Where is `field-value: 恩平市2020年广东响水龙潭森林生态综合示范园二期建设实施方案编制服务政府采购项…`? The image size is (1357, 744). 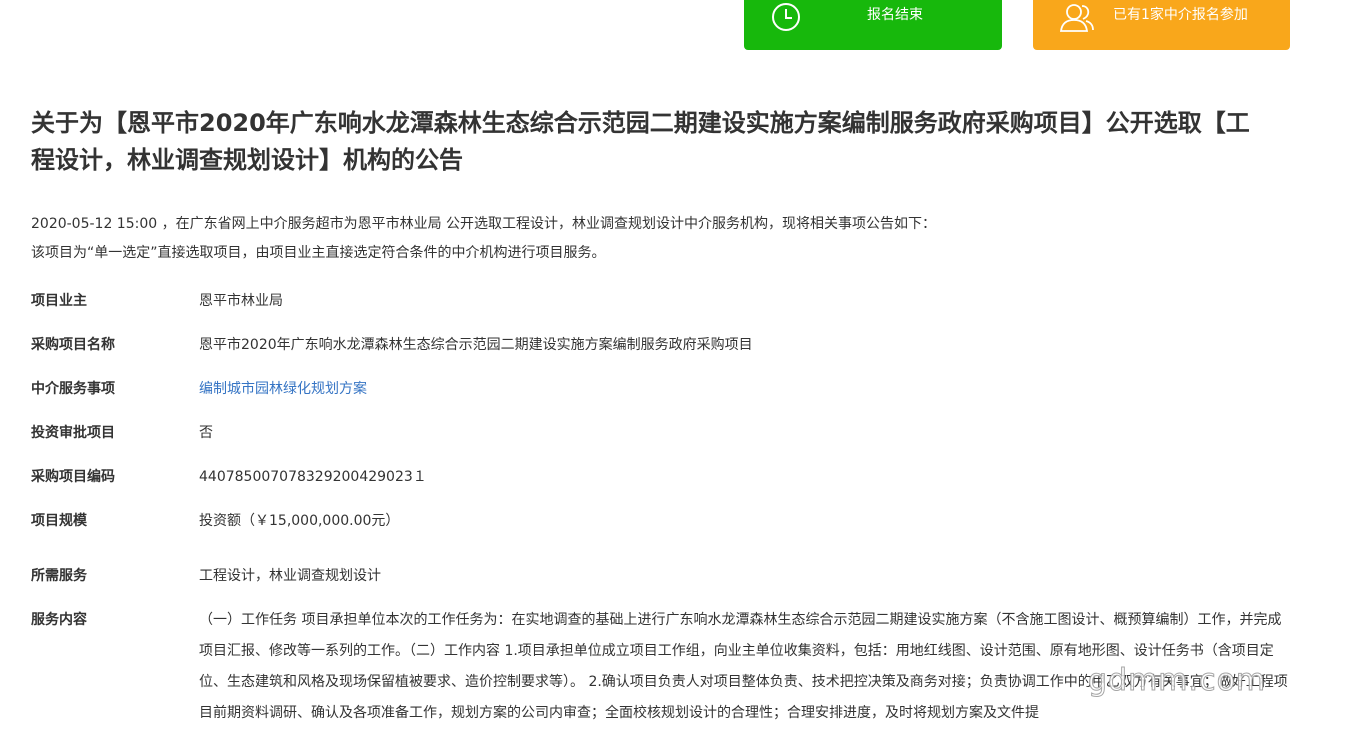
field-value: 恩平市2020年广东响水龙潭森林生态综合示范园二期建设实施方案编制服务政府采购项… is located at coordinates (476, 345).